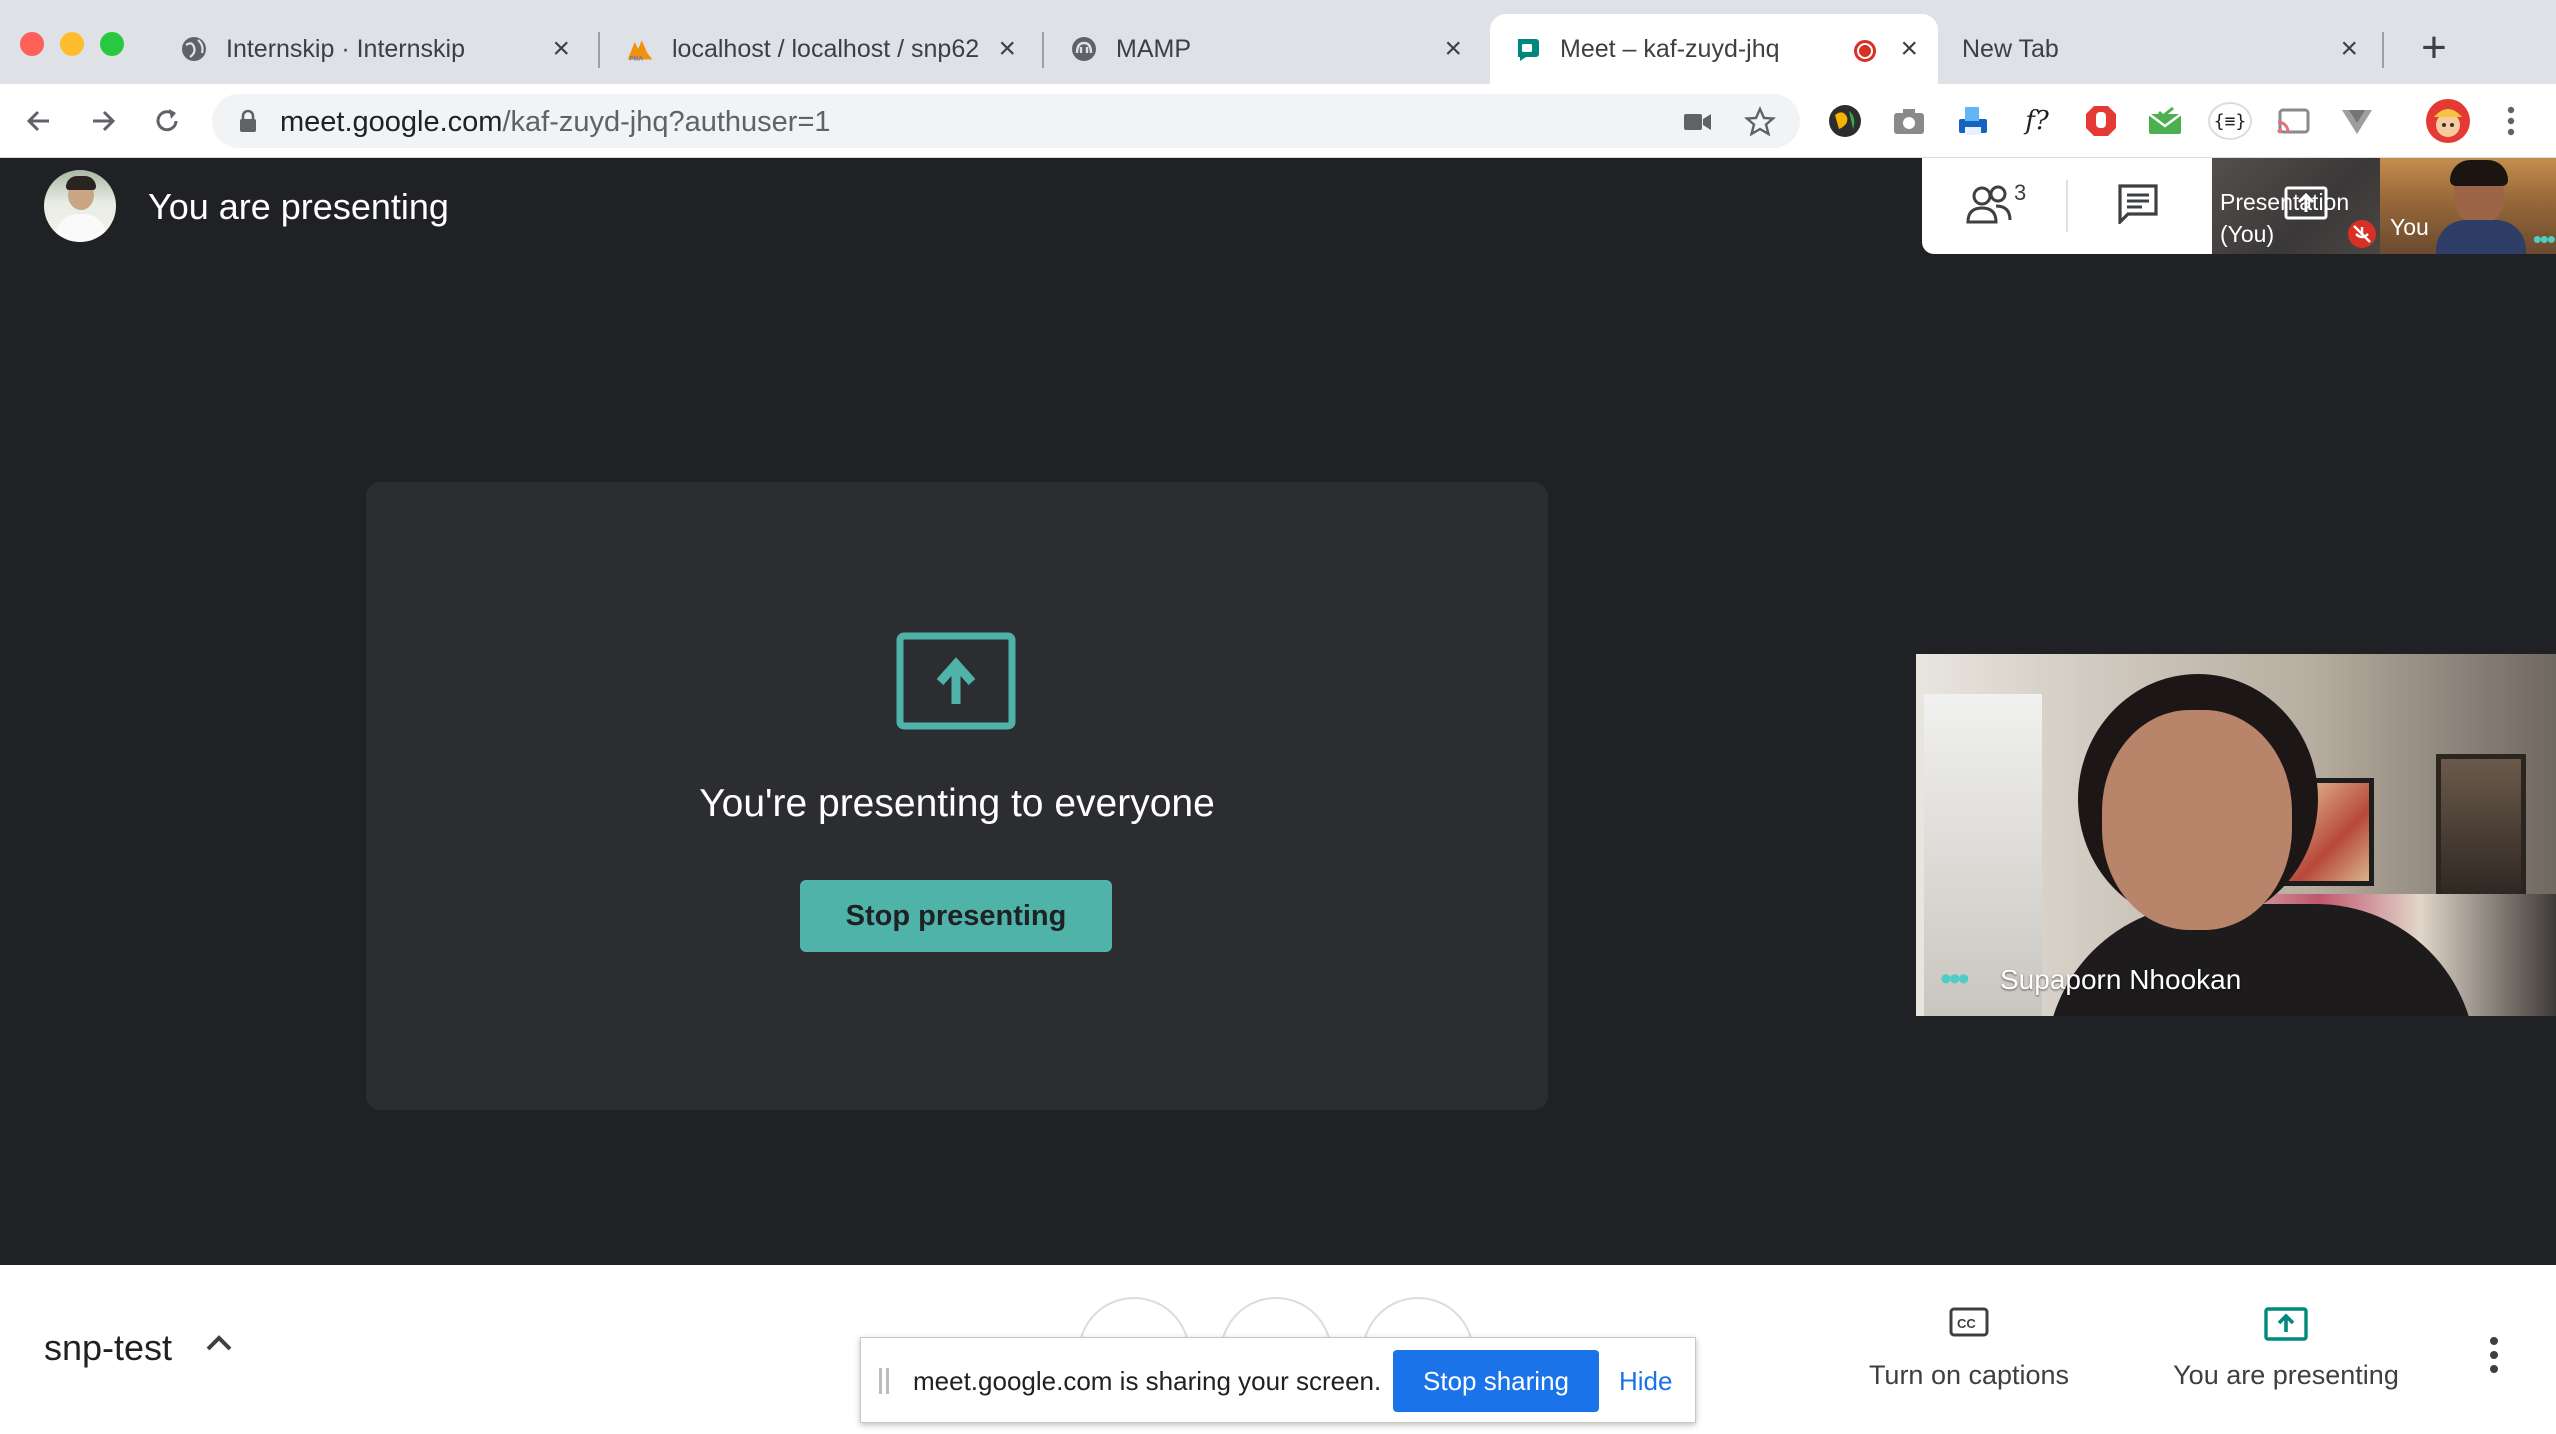  What do you see at coordinates (2006, 206) in the screenshot?
I see `people-button` at bounding box center [2006, 206].